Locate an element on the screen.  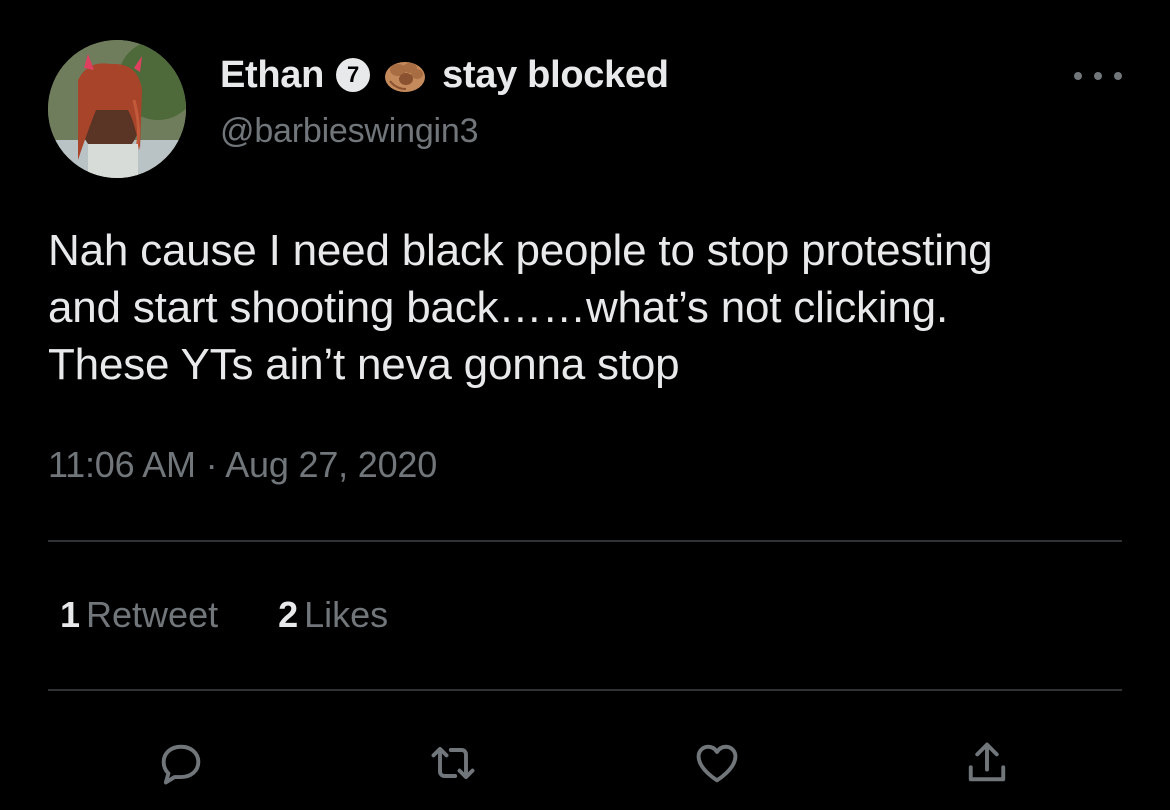
avatar is located at coordinates (117, 109).